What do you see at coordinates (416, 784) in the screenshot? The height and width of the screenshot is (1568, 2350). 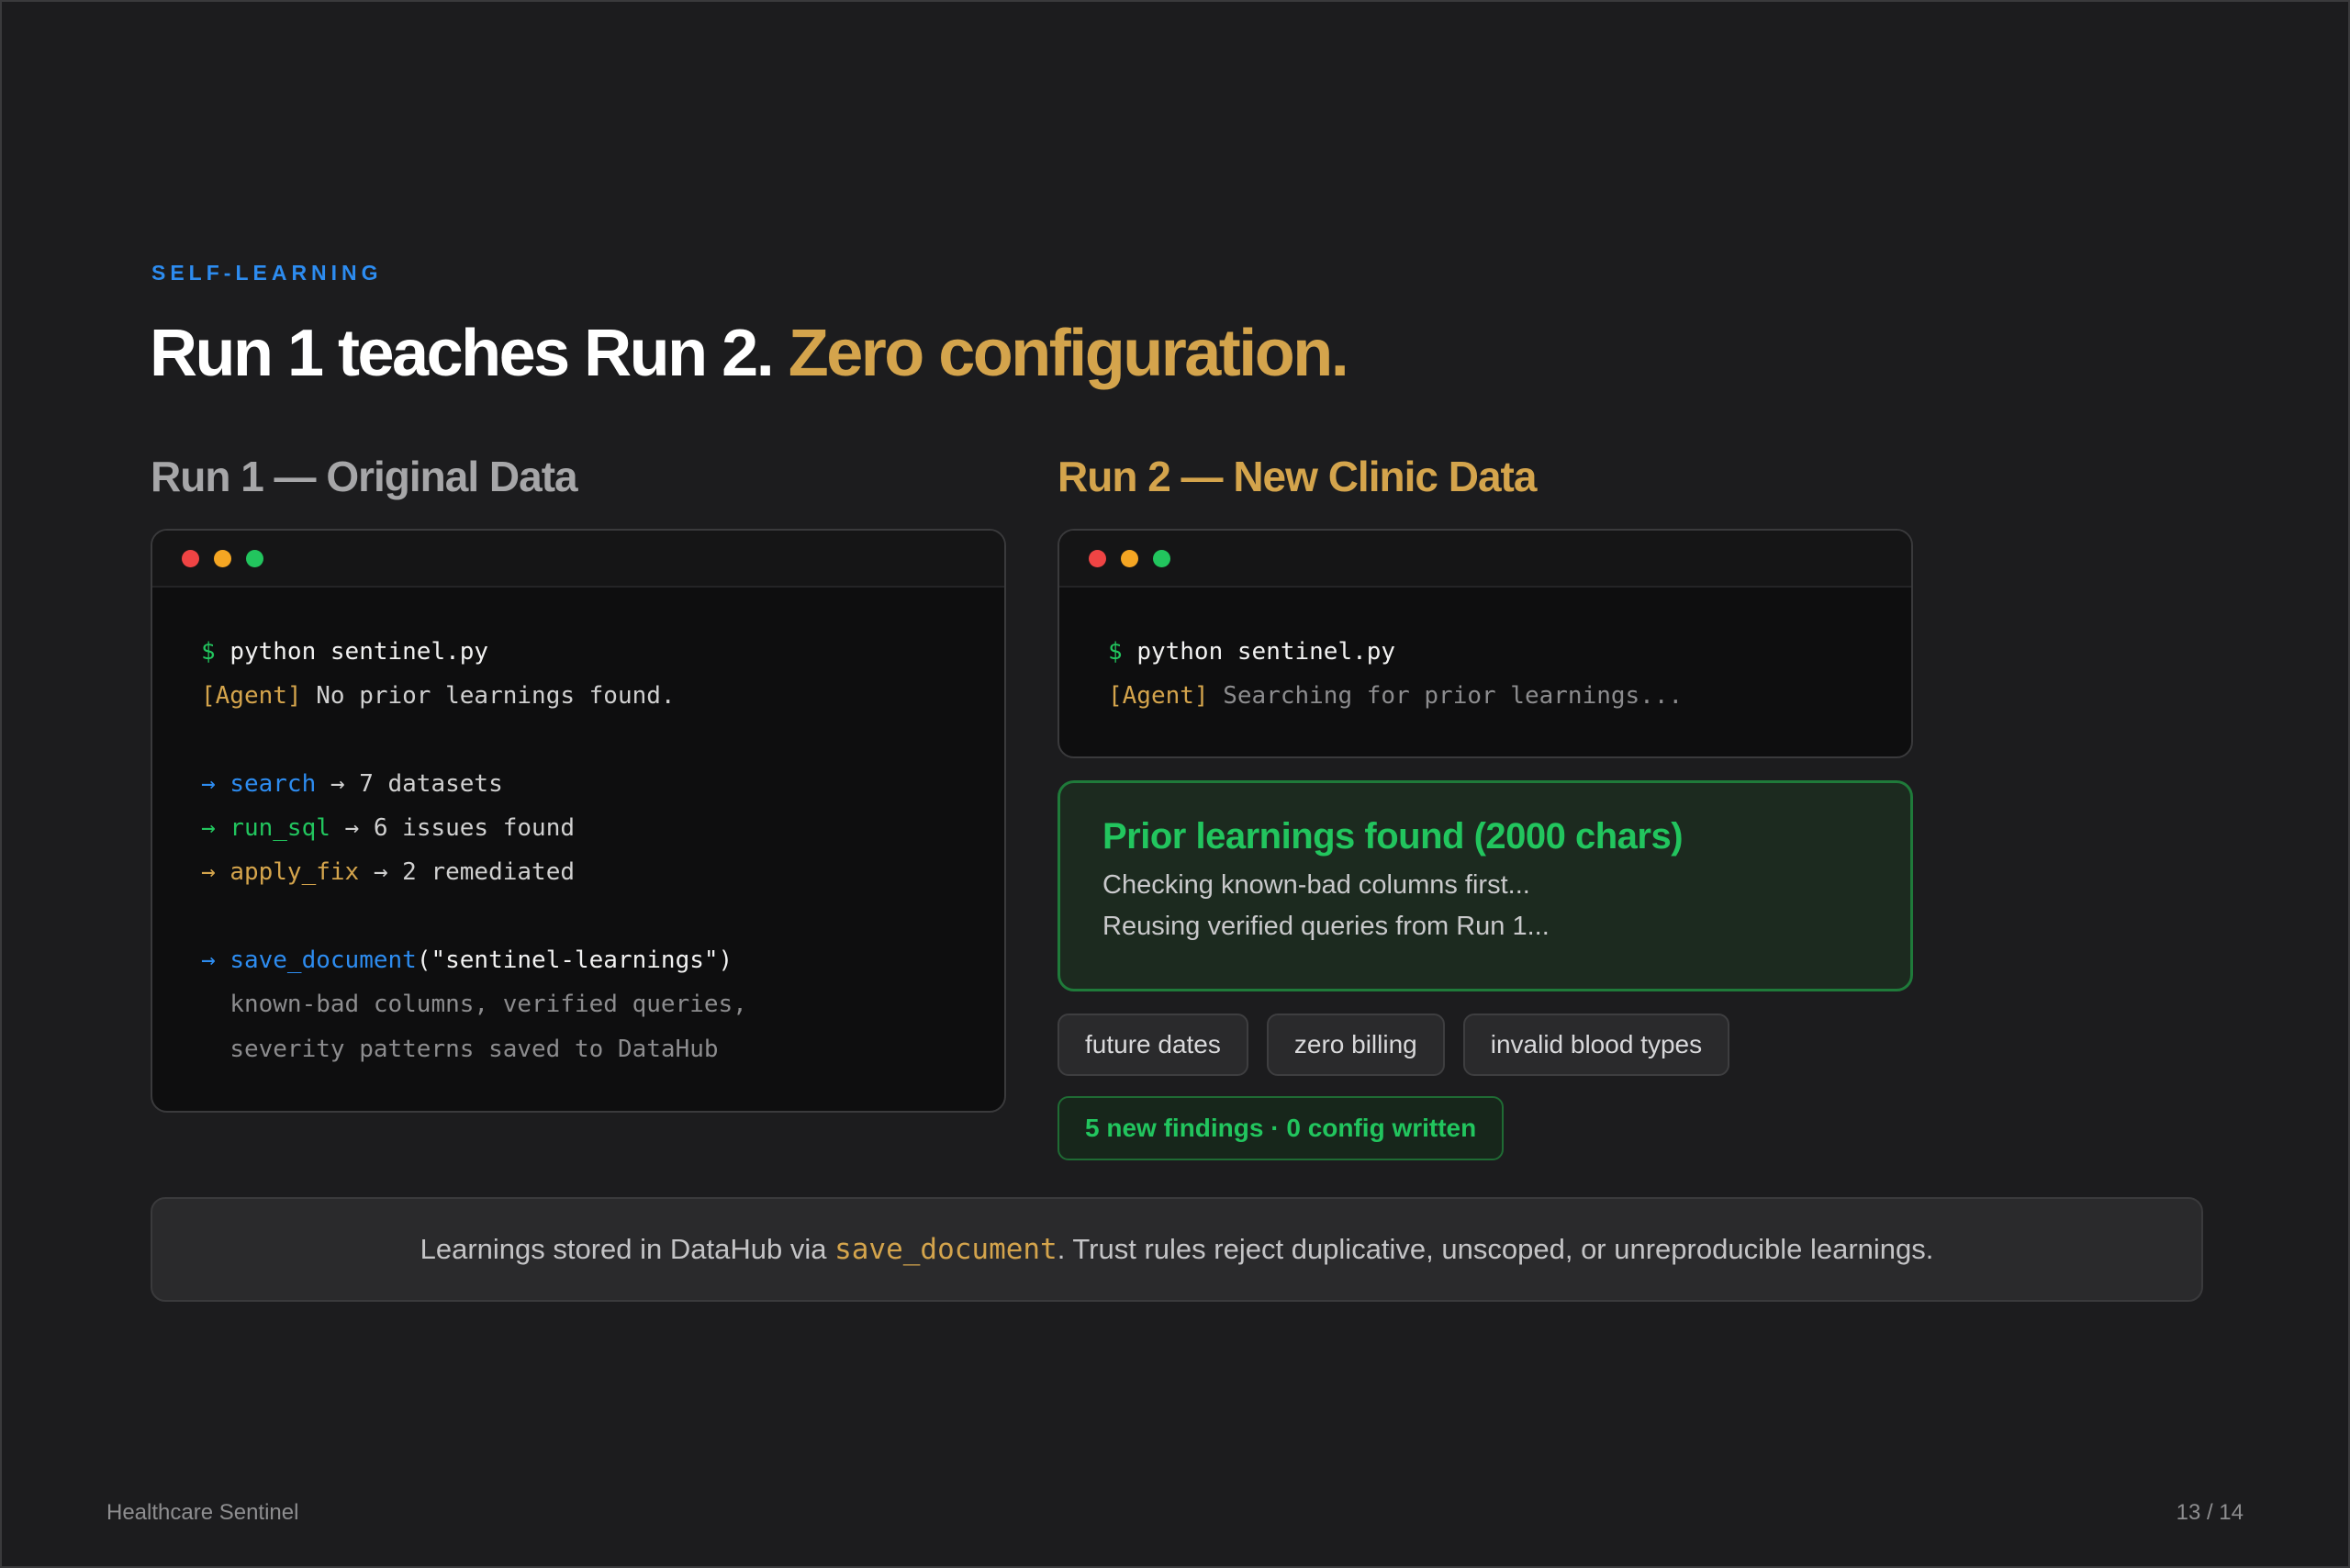 I see `tool-result: → 7 datasets` at bounding box center [416, 784].